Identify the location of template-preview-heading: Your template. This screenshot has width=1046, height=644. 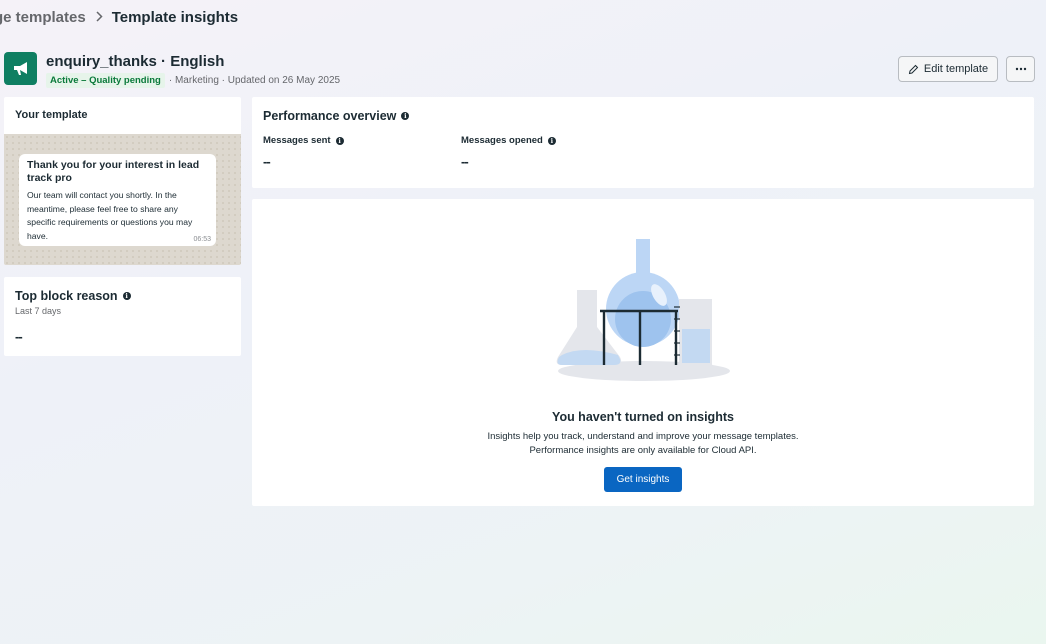
(51, 115).